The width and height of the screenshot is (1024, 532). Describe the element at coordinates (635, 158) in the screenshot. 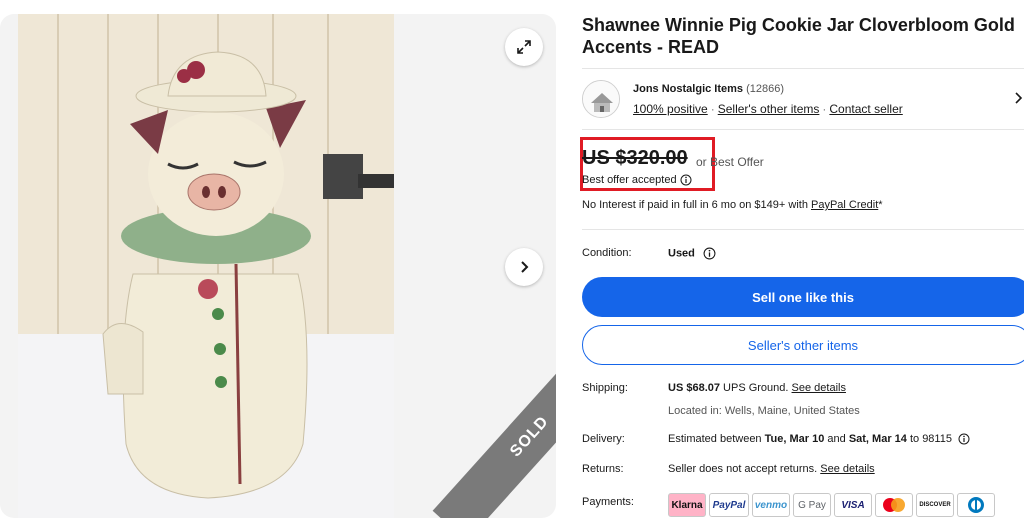

I see `price: US $320.00` at that location.